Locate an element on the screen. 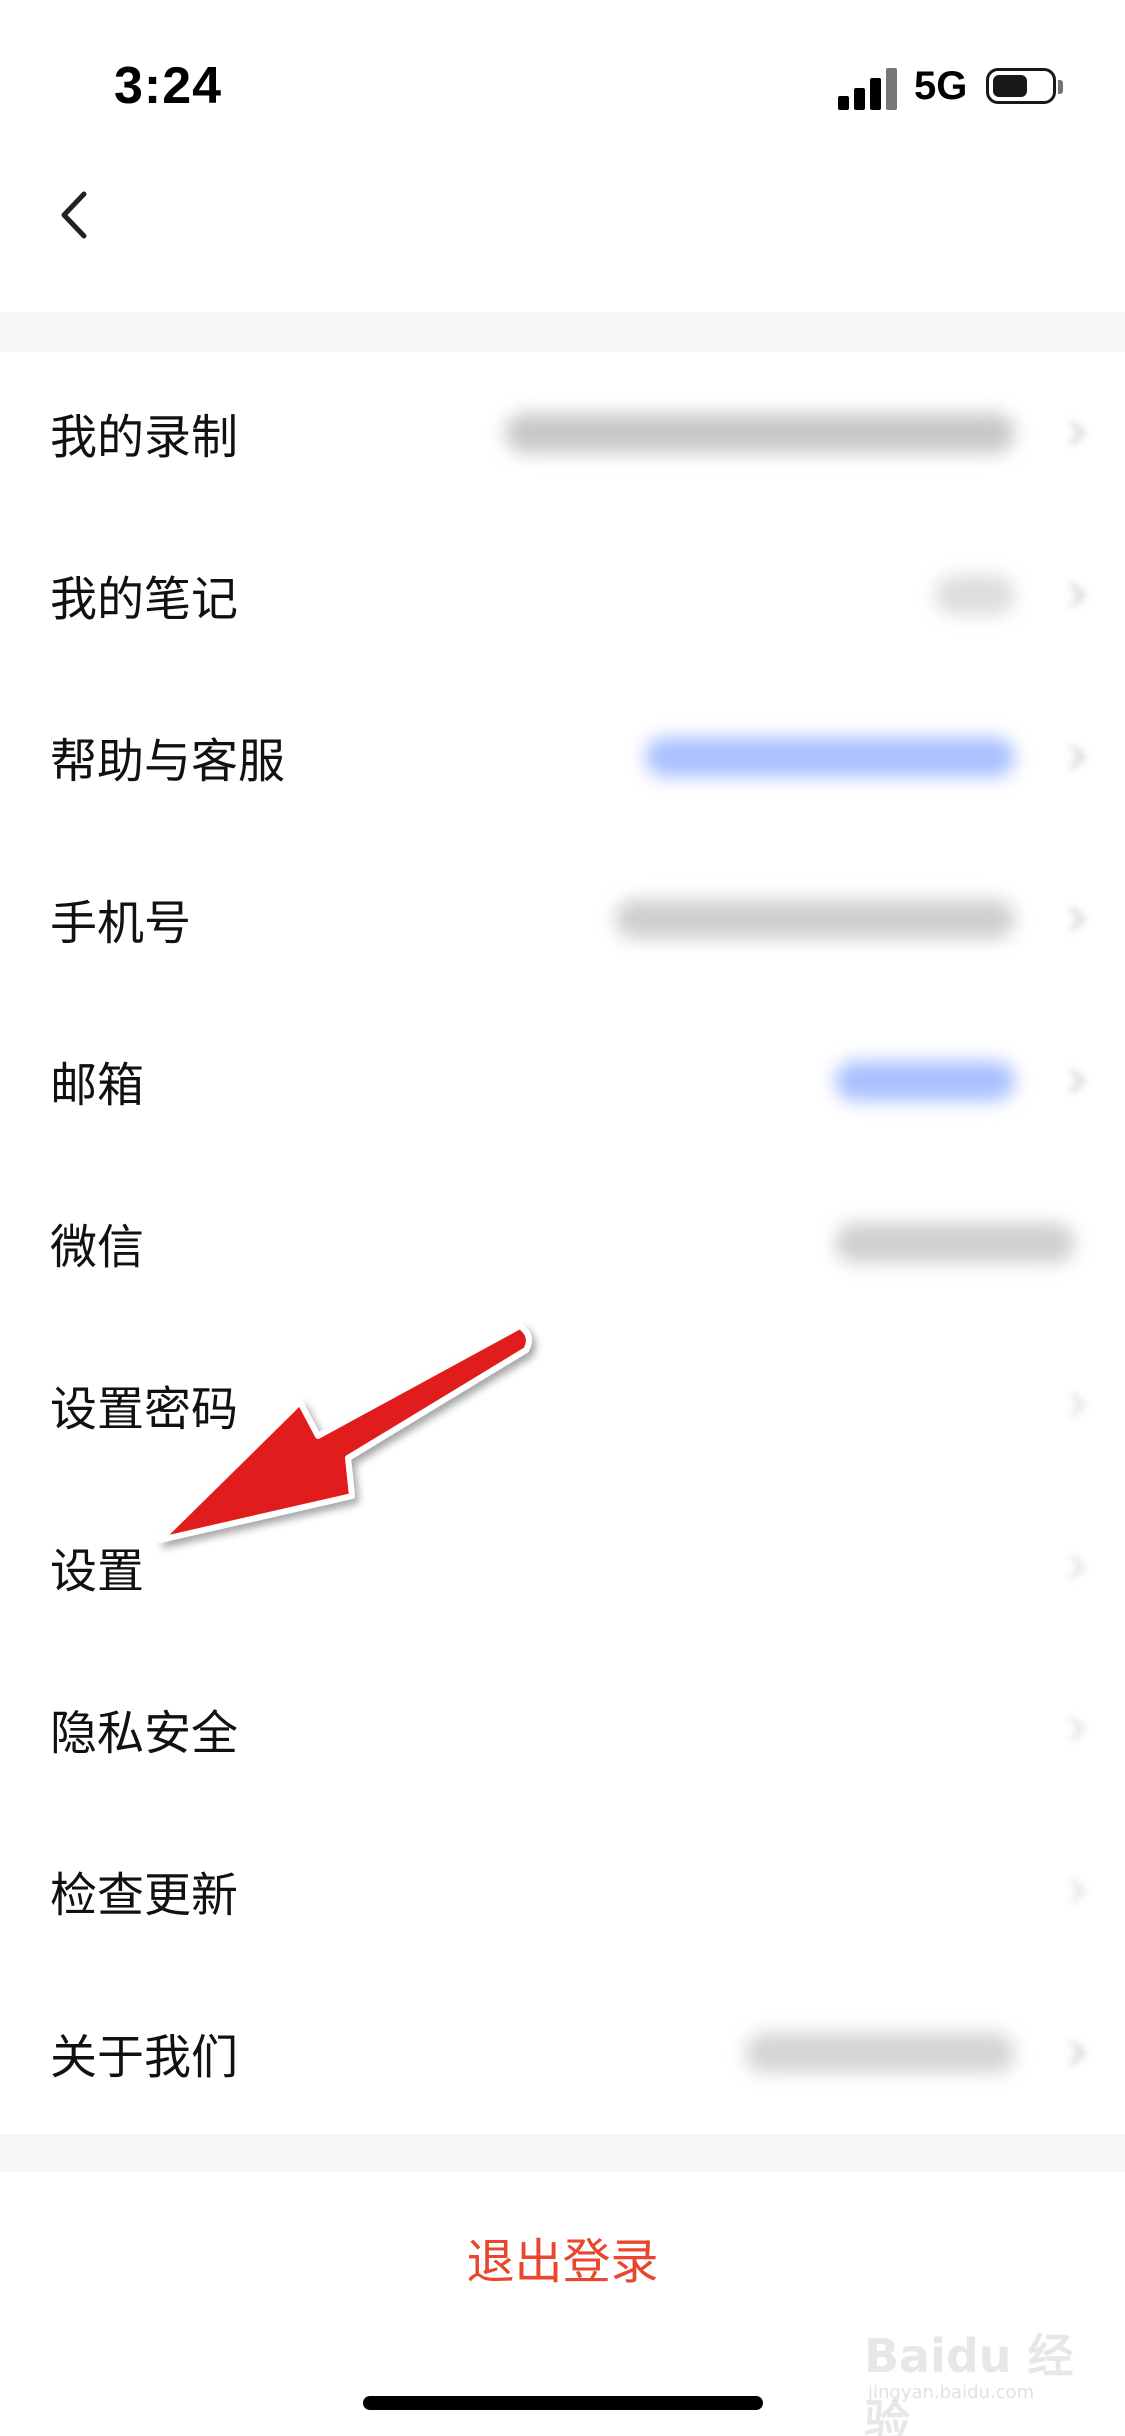 The image size is (1125, 2436). menu-item-email: 邮箱 is located at coordinates (562, 1081).